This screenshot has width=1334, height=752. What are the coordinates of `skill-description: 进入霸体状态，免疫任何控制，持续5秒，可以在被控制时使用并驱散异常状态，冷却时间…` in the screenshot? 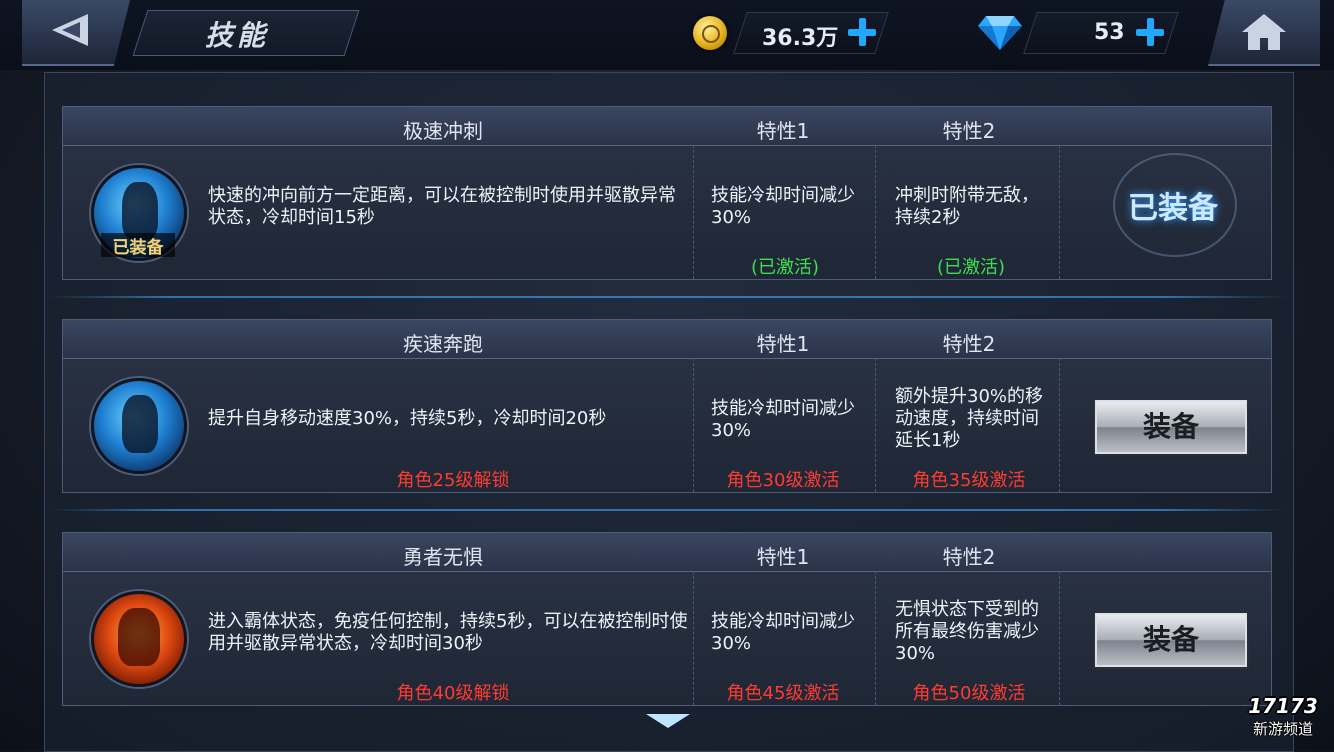 It's located at (448, 632).